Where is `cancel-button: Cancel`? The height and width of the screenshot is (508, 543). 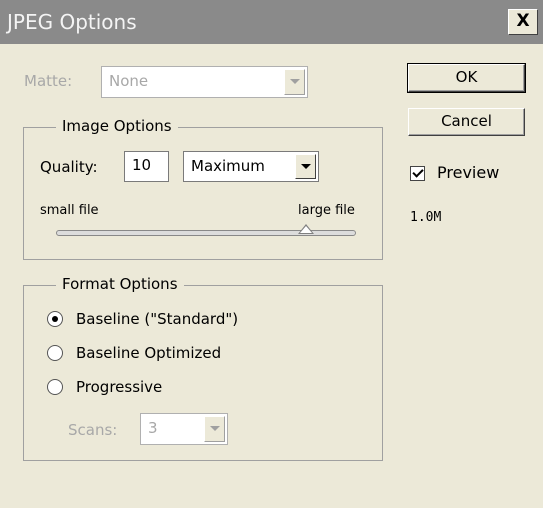
cancel-button: Cancel is located at coordinates (466, 122).